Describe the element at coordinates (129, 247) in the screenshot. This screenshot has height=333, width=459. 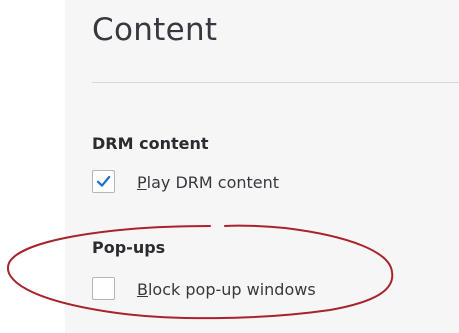
I see `popups-section-heading: Pop-ups` at that location.